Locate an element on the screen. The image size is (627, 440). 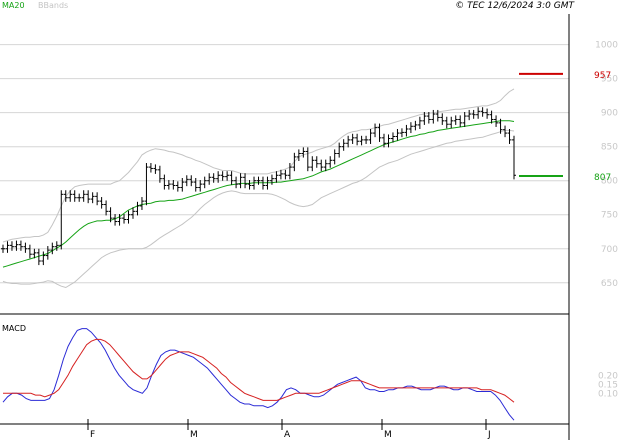
signal-line is located at coordinates (259, 370).